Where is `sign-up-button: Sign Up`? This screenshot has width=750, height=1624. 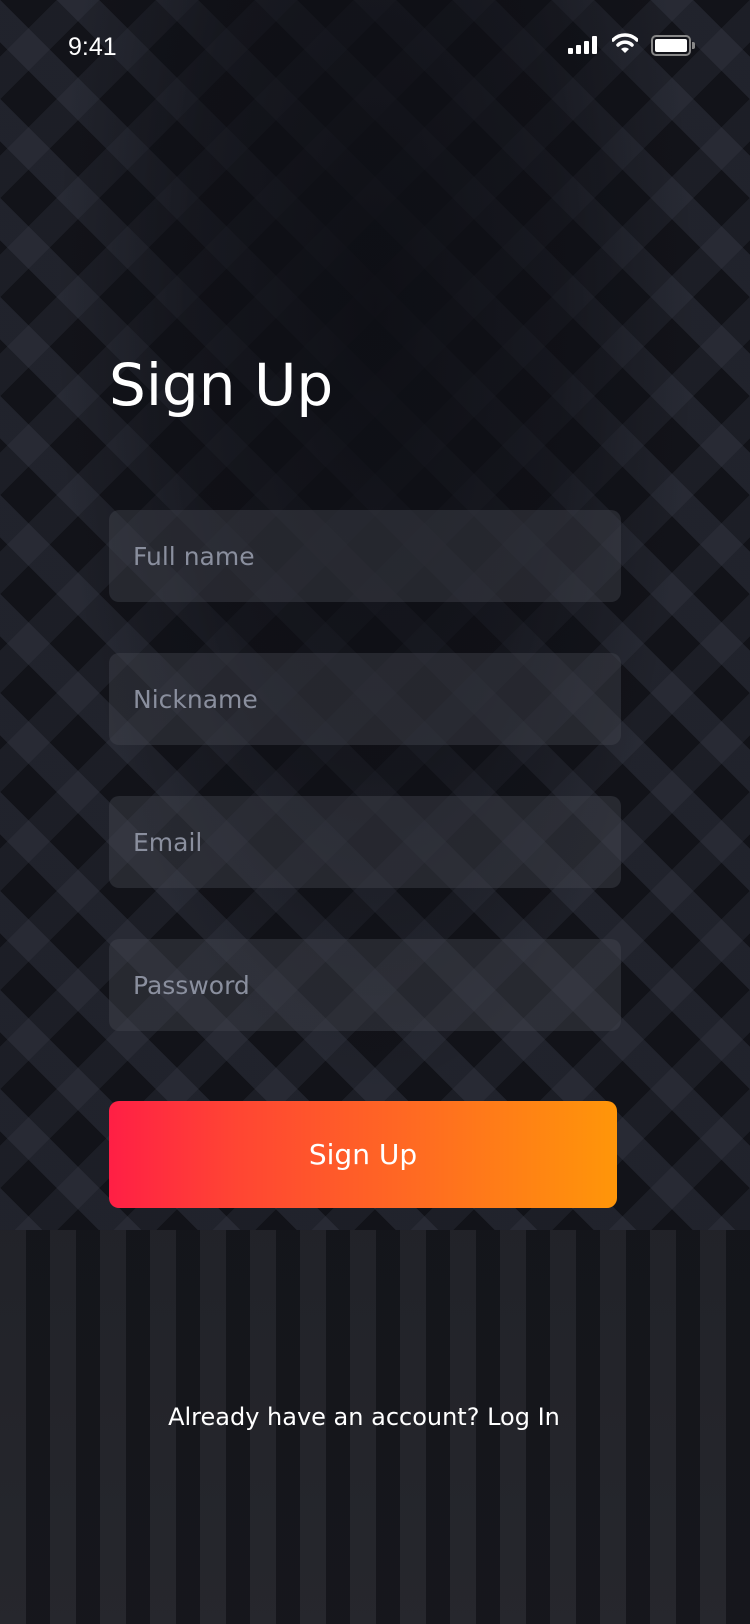
sign-up-button: Sign Up is located at coordinates (363, 1154).